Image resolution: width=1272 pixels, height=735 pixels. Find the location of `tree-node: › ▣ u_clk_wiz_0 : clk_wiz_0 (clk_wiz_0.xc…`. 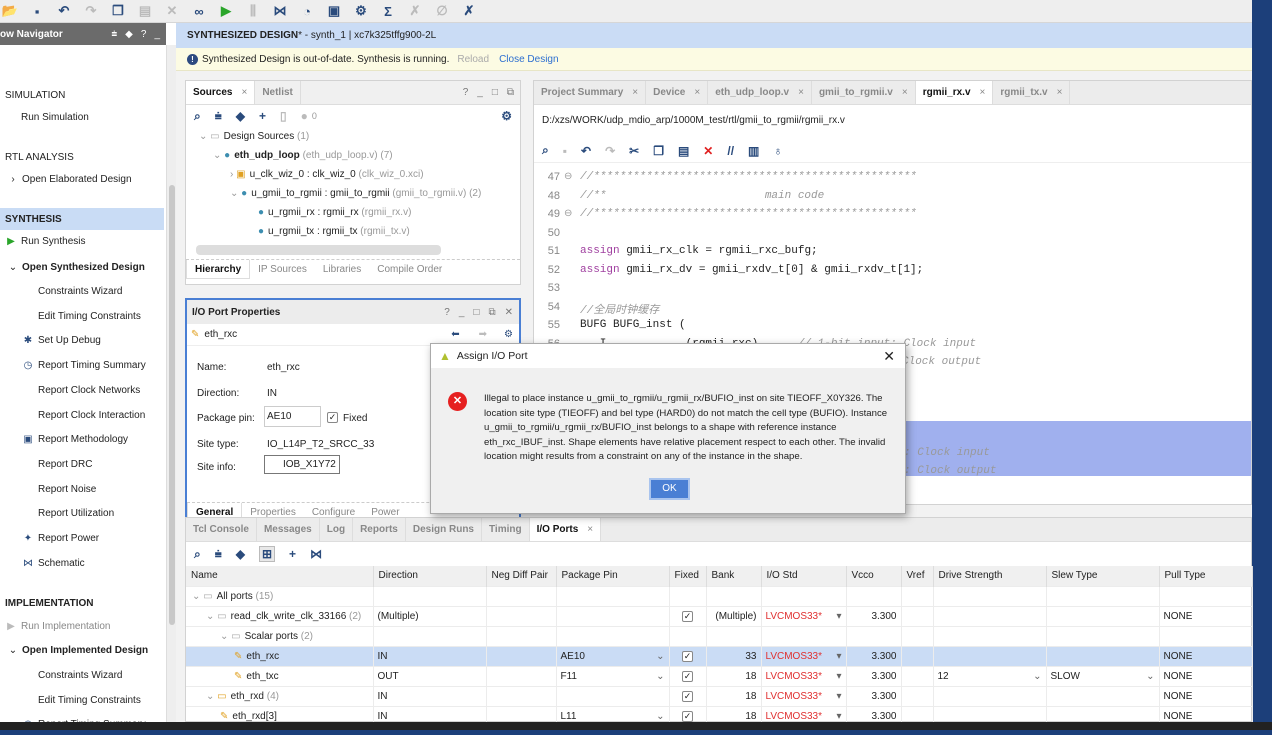

tree-node: › ▣ u_clk_wiz_0 : clk_wiz_0 (clk_wiz_0.xc… is located at coordinates (327, 174).